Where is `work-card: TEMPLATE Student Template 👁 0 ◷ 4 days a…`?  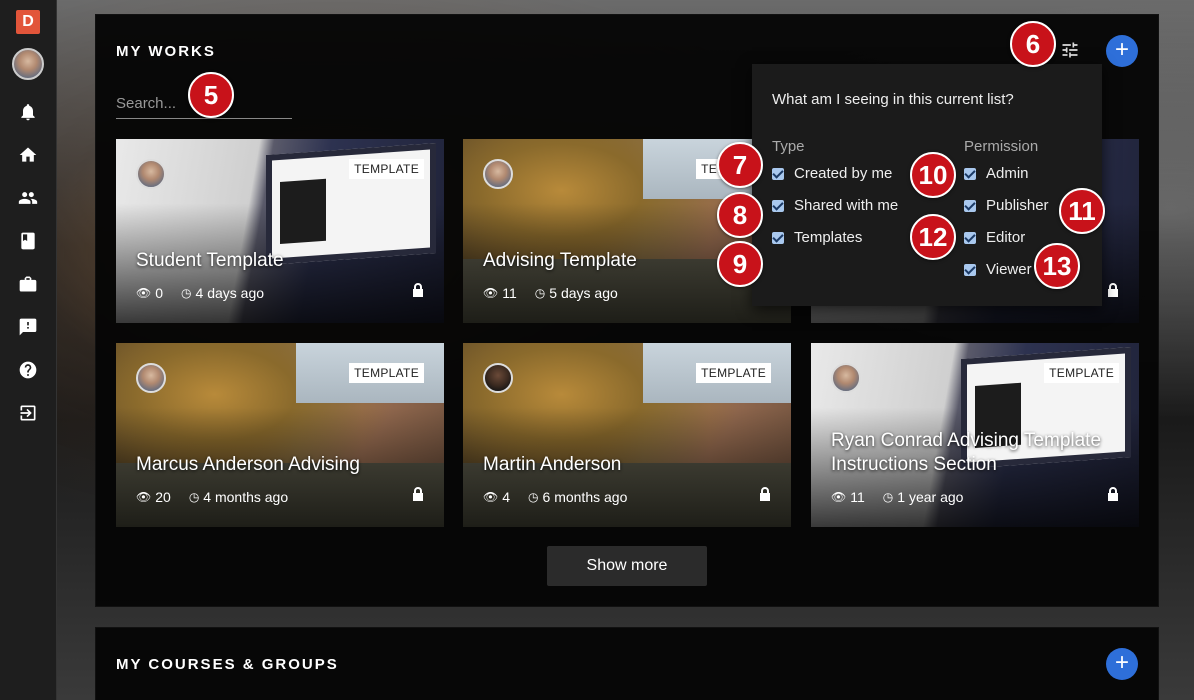
work-card: TEMPLATE Student Template 👁 0 ◷ 4 days a… is located at coordinates (280, 231).